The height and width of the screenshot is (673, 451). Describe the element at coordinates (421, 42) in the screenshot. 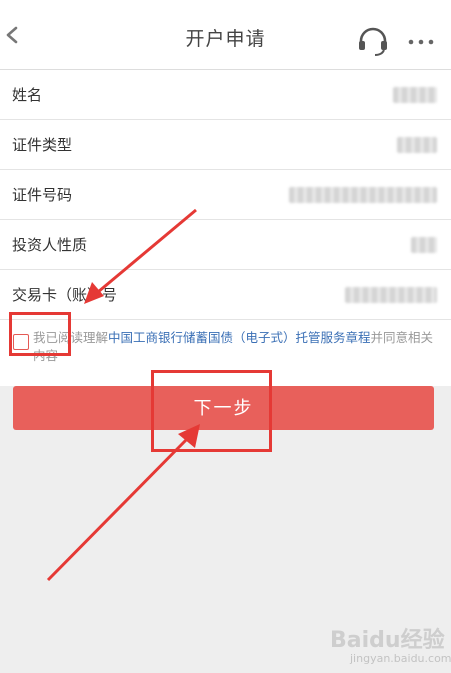

I see `more-dots-icon` at that location.